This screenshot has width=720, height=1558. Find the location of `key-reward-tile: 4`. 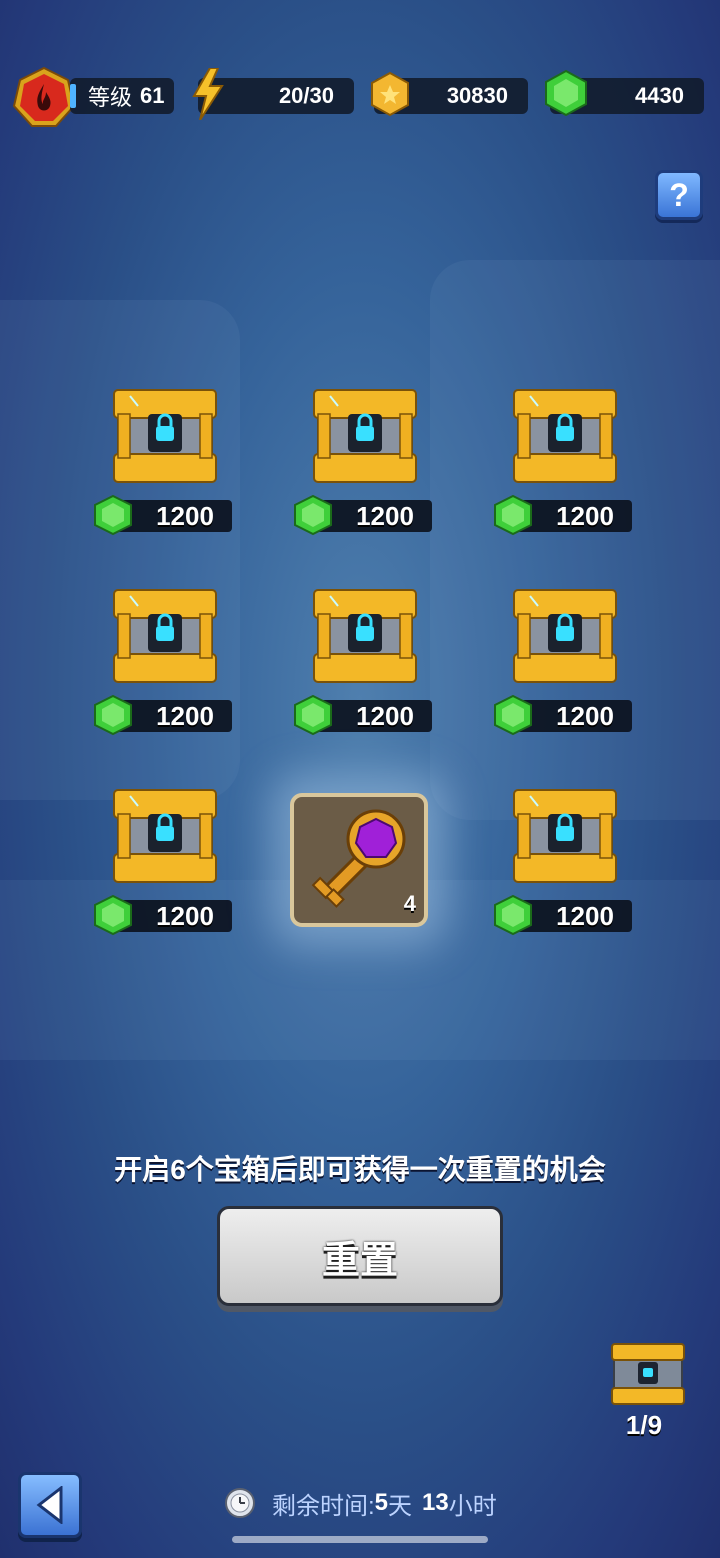

key-reward-tile: 4 is located at coordinates (359, 860).